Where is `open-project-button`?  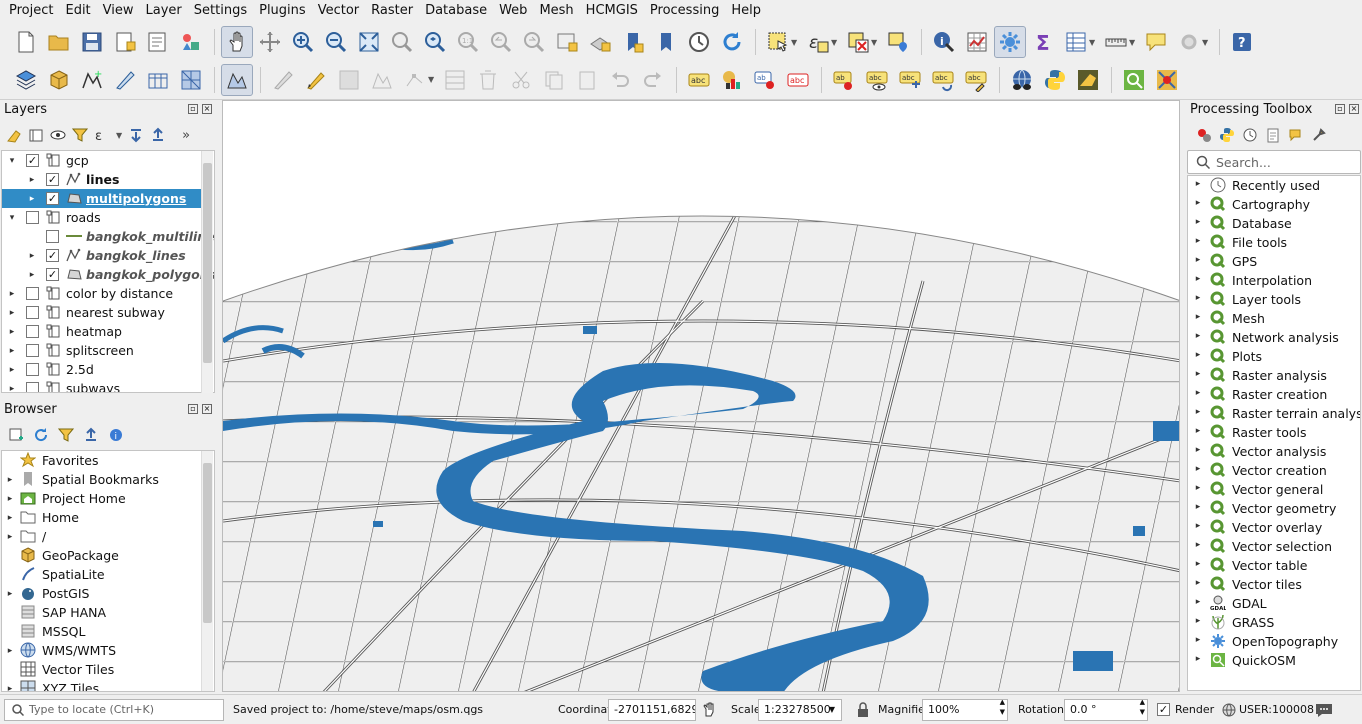 open-project-button is located at coordinates (59, 42).